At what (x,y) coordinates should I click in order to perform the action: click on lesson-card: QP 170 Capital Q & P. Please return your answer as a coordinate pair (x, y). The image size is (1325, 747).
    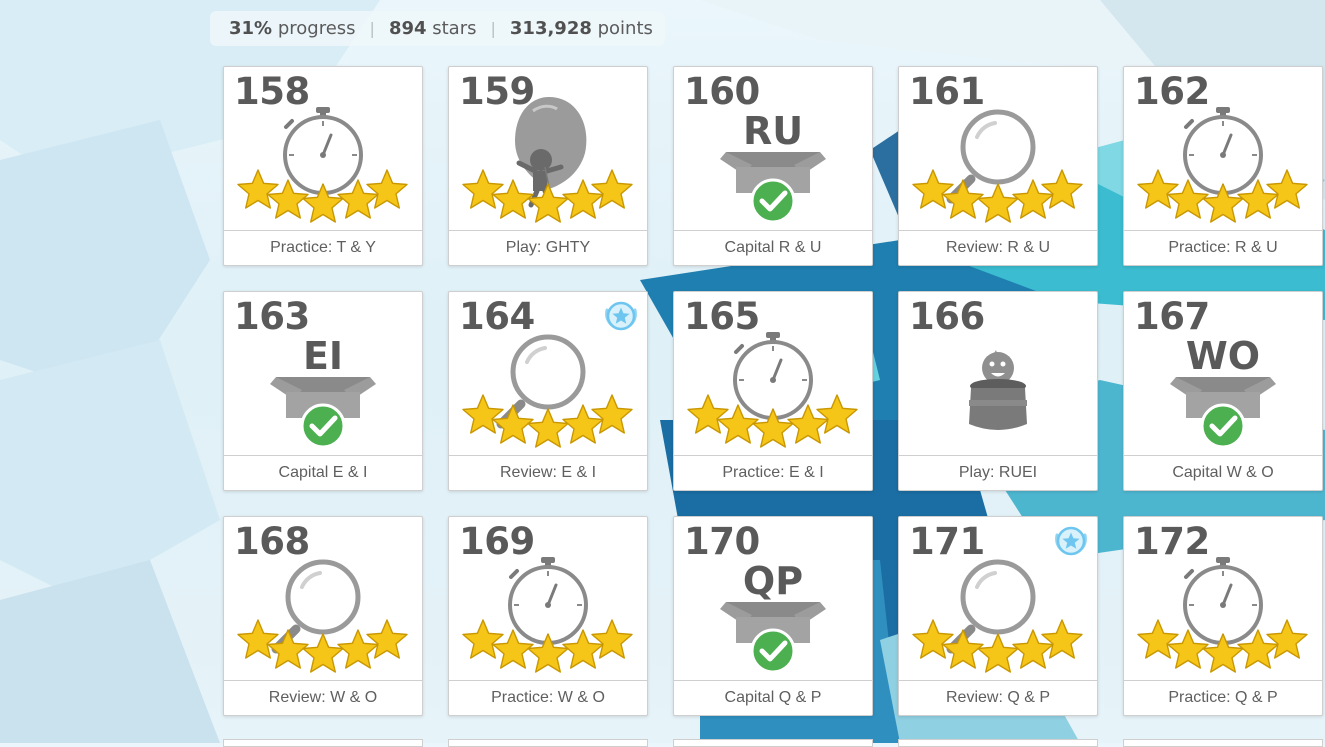
    Looking at the image, I should click on (773, 616).